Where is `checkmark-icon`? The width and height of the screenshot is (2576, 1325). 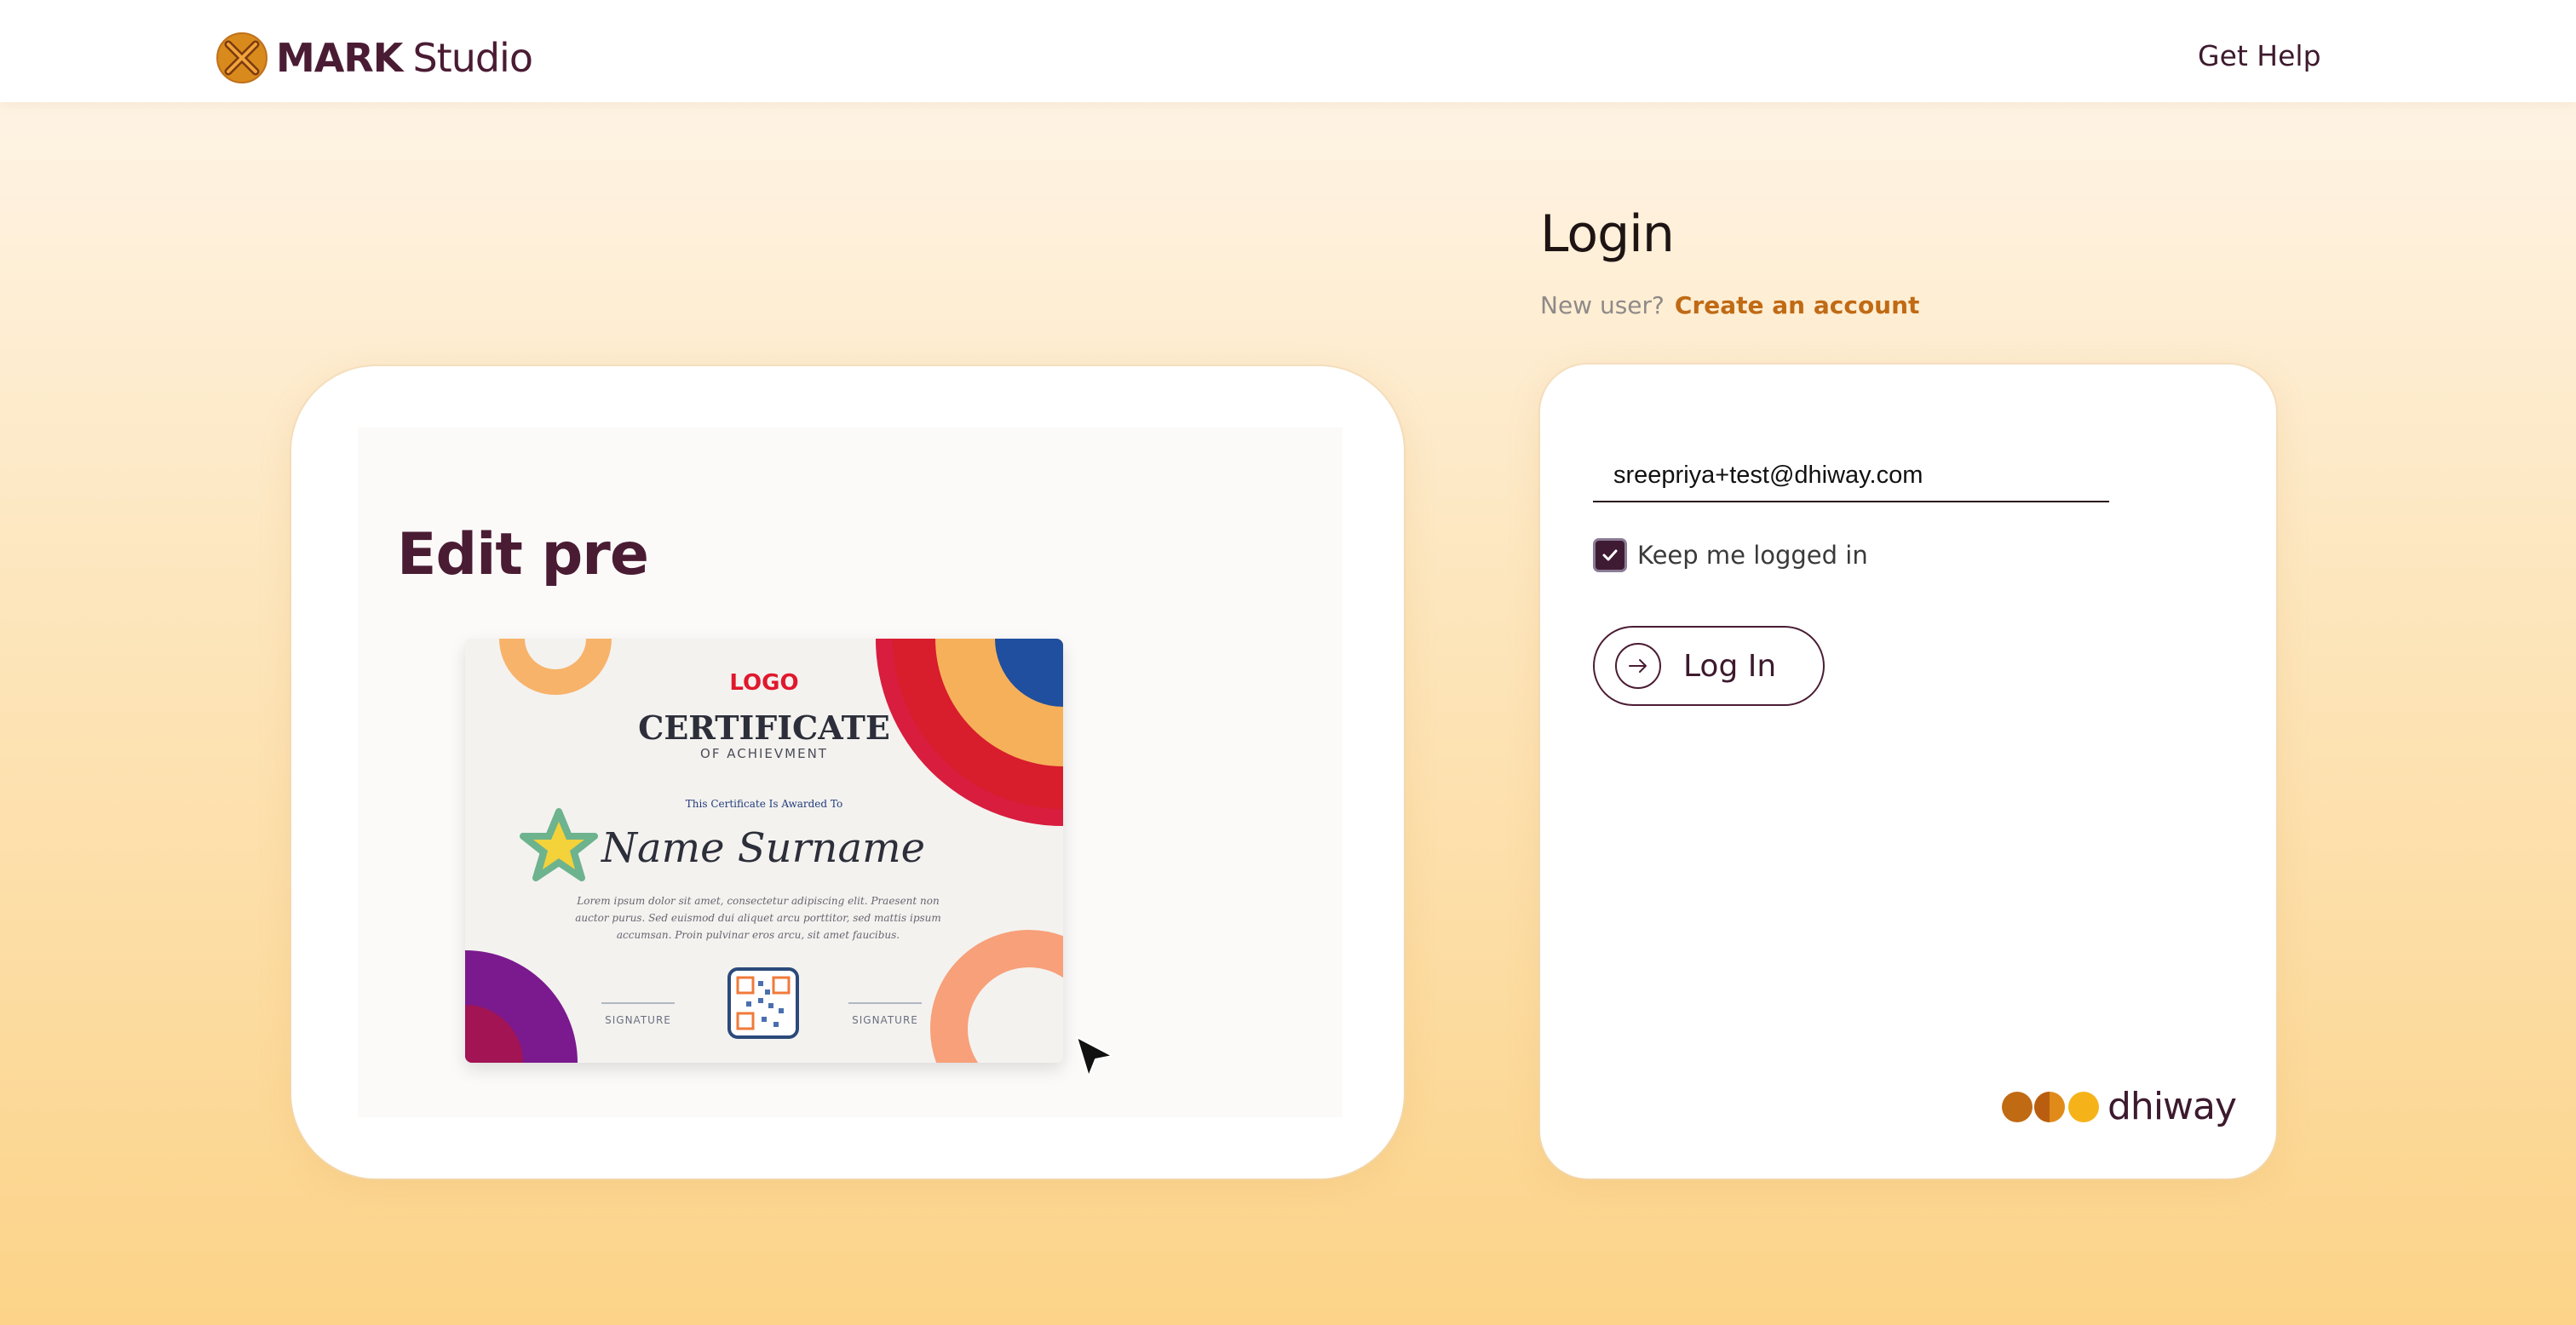
checkmark-icon is located at coordinates (1610, 555).